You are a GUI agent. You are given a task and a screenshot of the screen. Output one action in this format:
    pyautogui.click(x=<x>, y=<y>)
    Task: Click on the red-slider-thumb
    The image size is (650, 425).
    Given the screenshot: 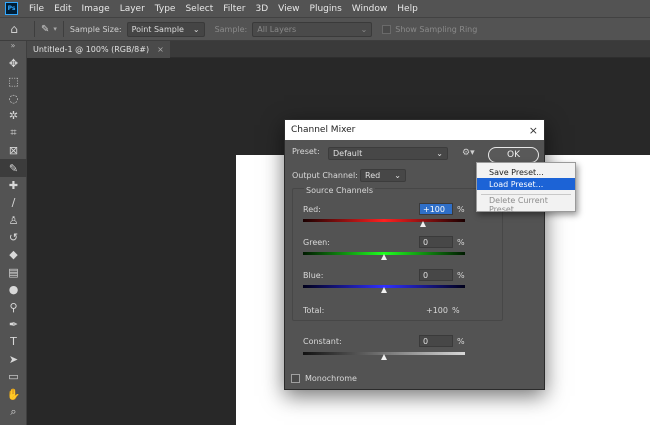 What is the action you would take?
    pyautogui.click(x=423, y=224)
    